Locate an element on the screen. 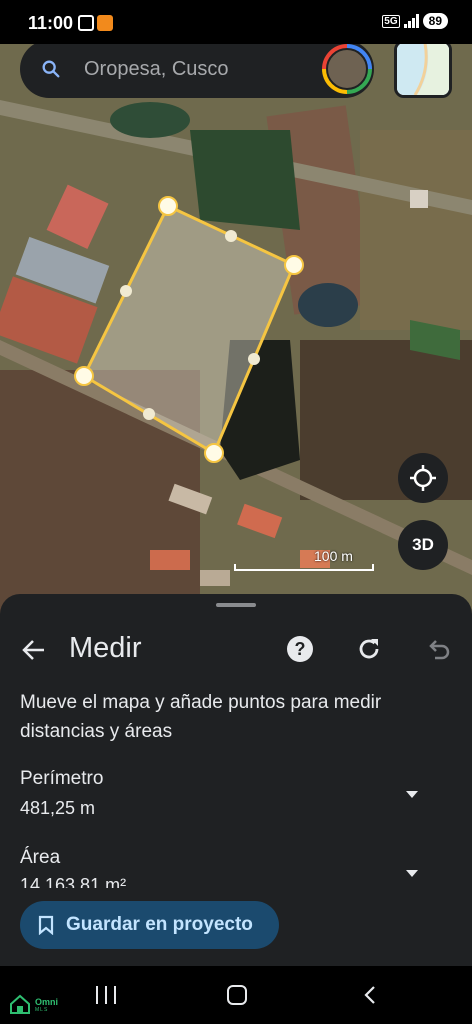 The image size is (472, 1024). area-label: Área is located at coordinates (40, 857).